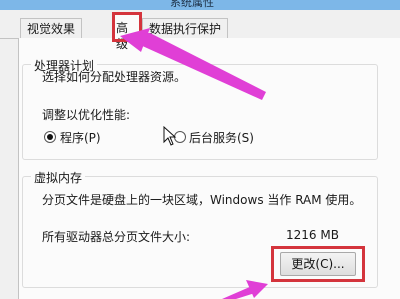  What do you see at coordinates (170, 136) in the screenshot?
I see `mouse-pointer-icon` at bounding box center [170, 136].